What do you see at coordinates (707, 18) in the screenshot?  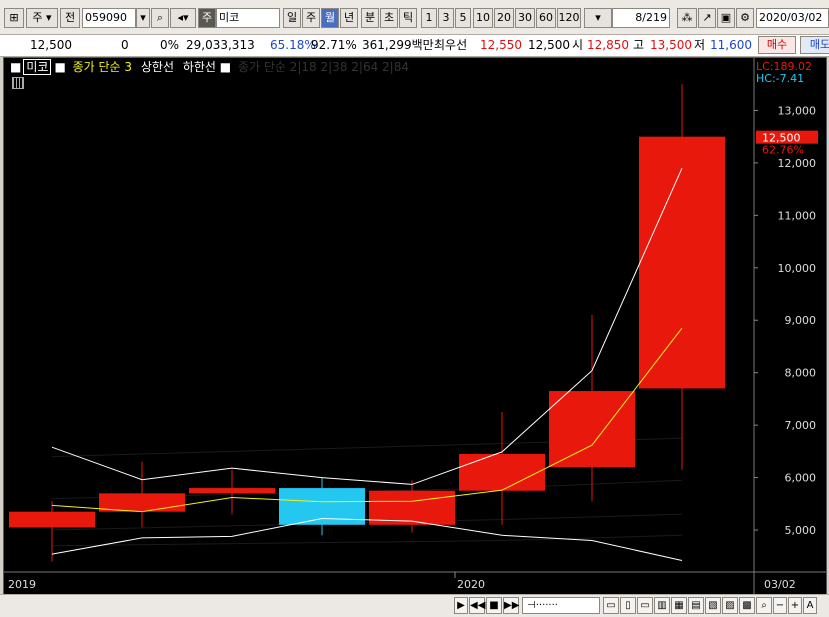 I see `trend-icon: ↗` at bounding box center [707, 18].